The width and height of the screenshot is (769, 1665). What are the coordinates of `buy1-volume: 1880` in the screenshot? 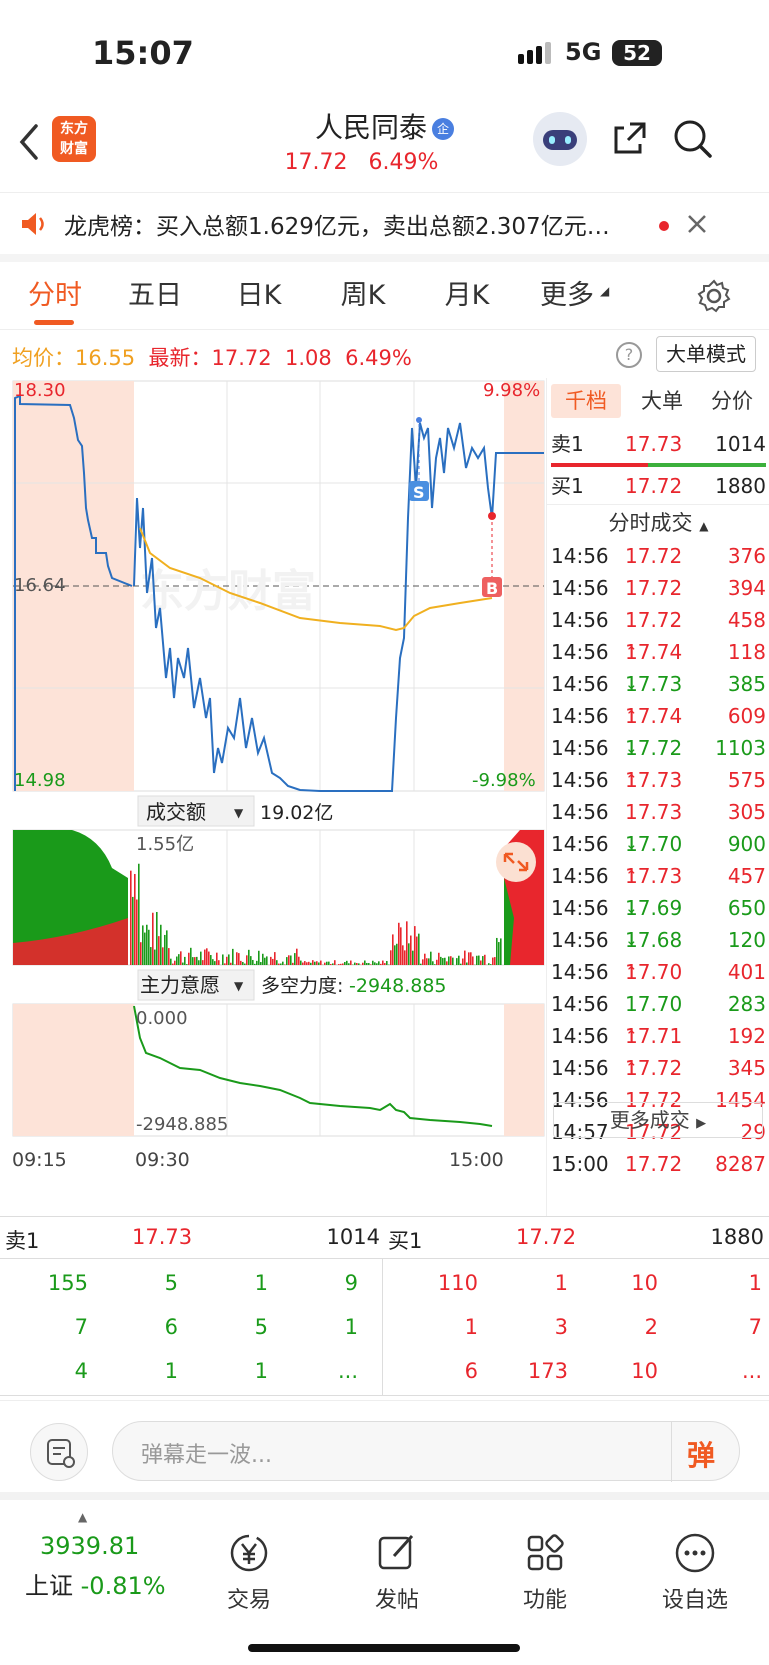 It's located at (740, 486).